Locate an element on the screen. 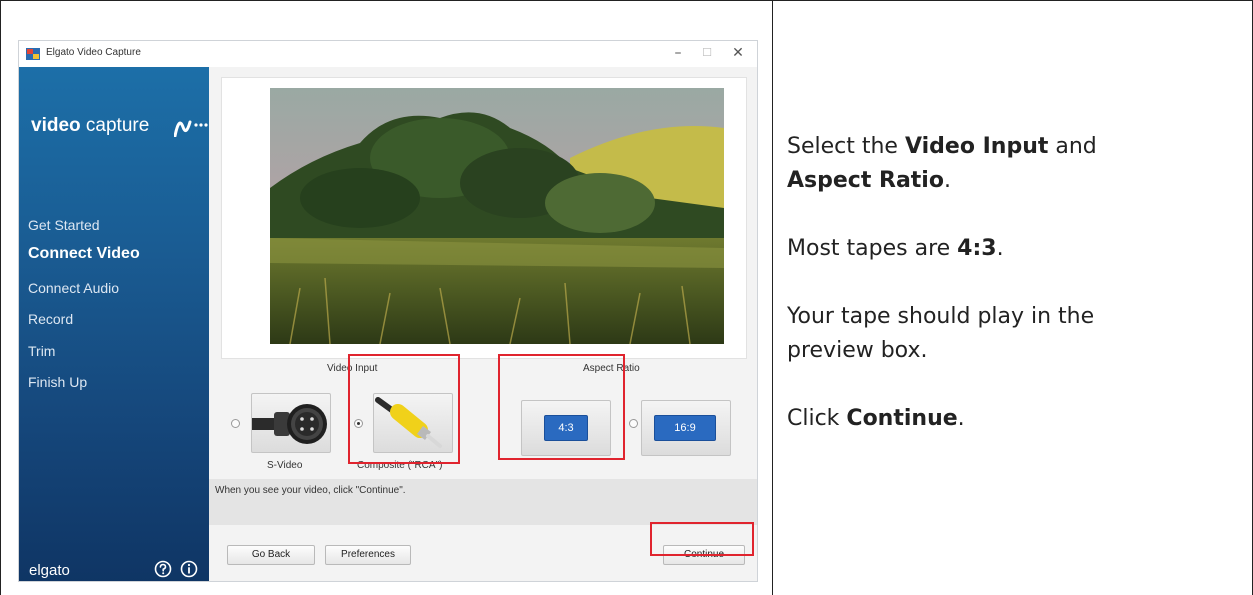 Image resolution: width=1253 pixels, height=595 pixels. elgato-brand: elgato is located at coordinates (49, 570).